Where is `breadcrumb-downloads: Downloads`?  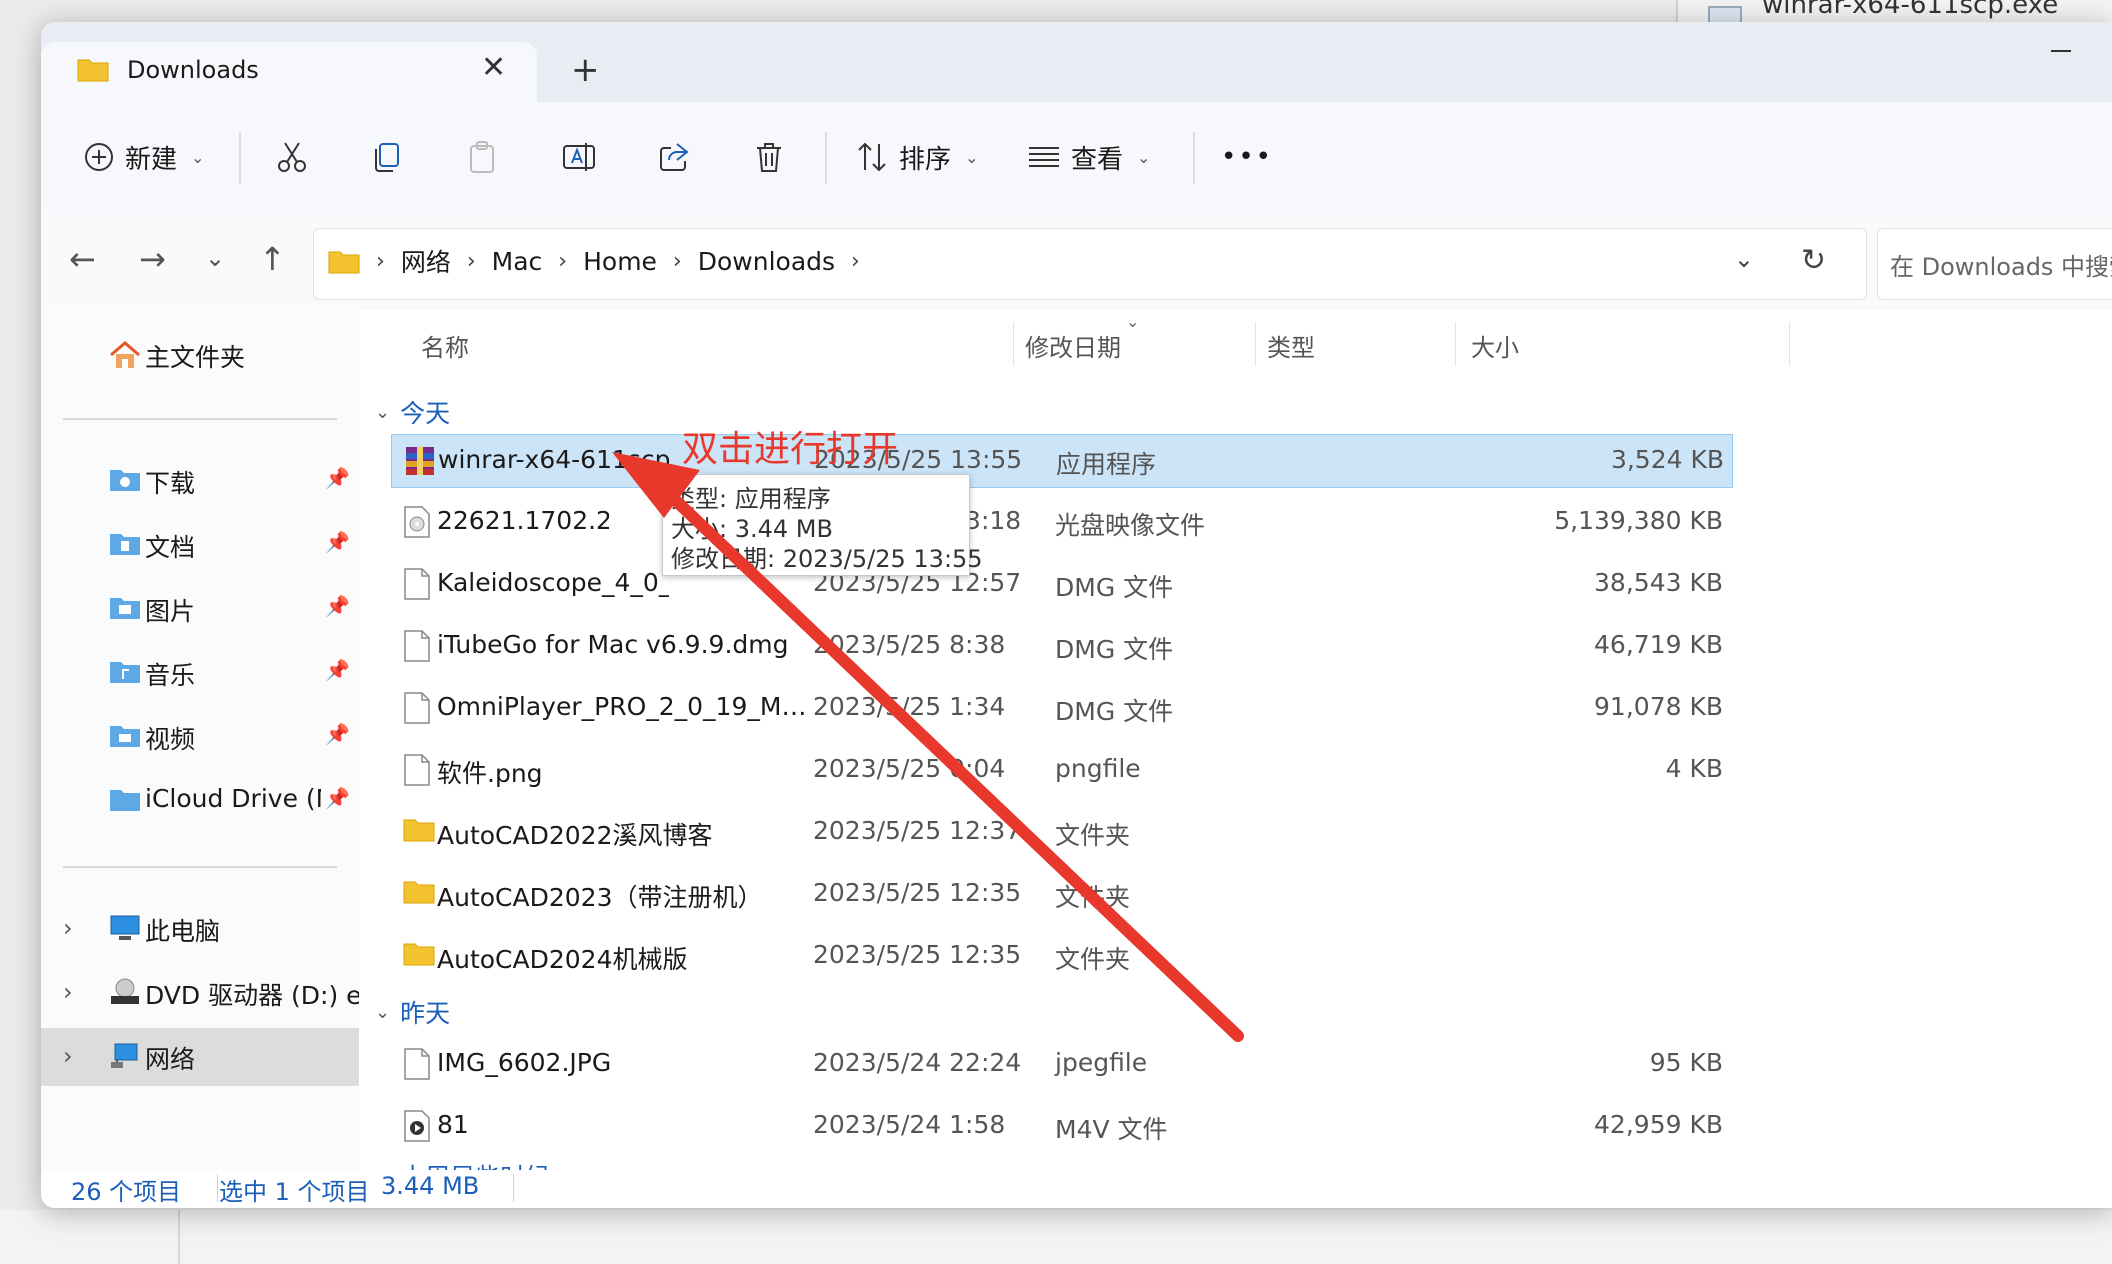 breadcrumb-downloads: Downloads is located at coordinates (766, 261).